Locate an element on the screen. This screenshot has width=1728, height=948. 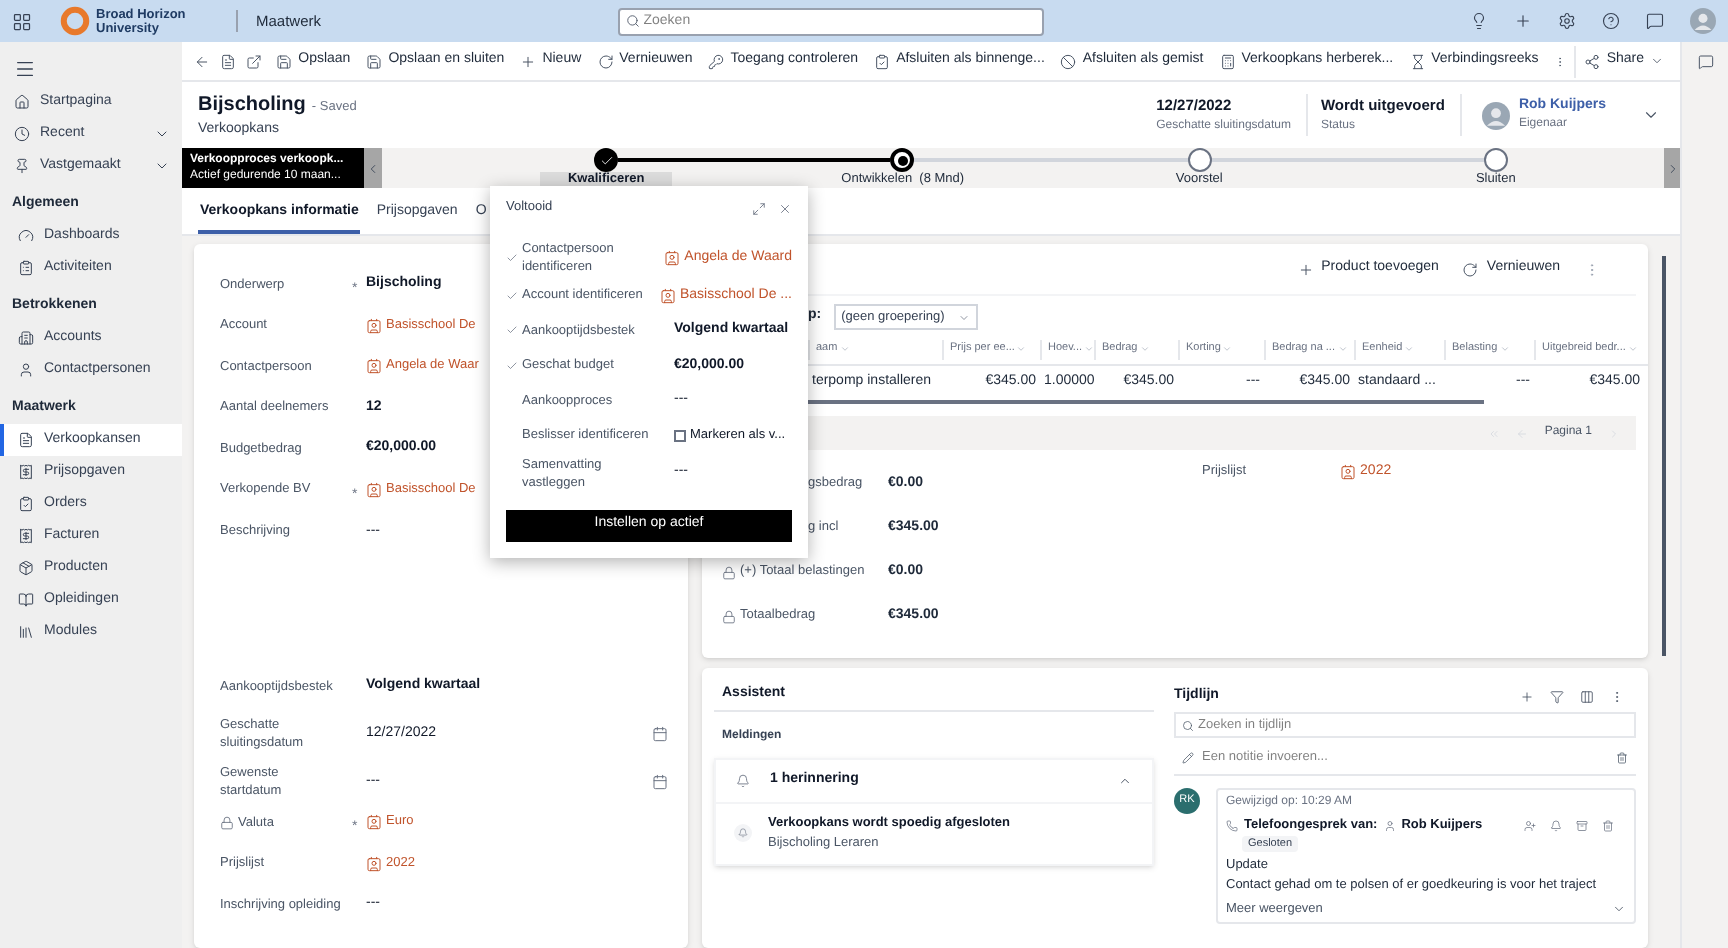
horizontal-scrollbar is located at coordinates (1146, 402).